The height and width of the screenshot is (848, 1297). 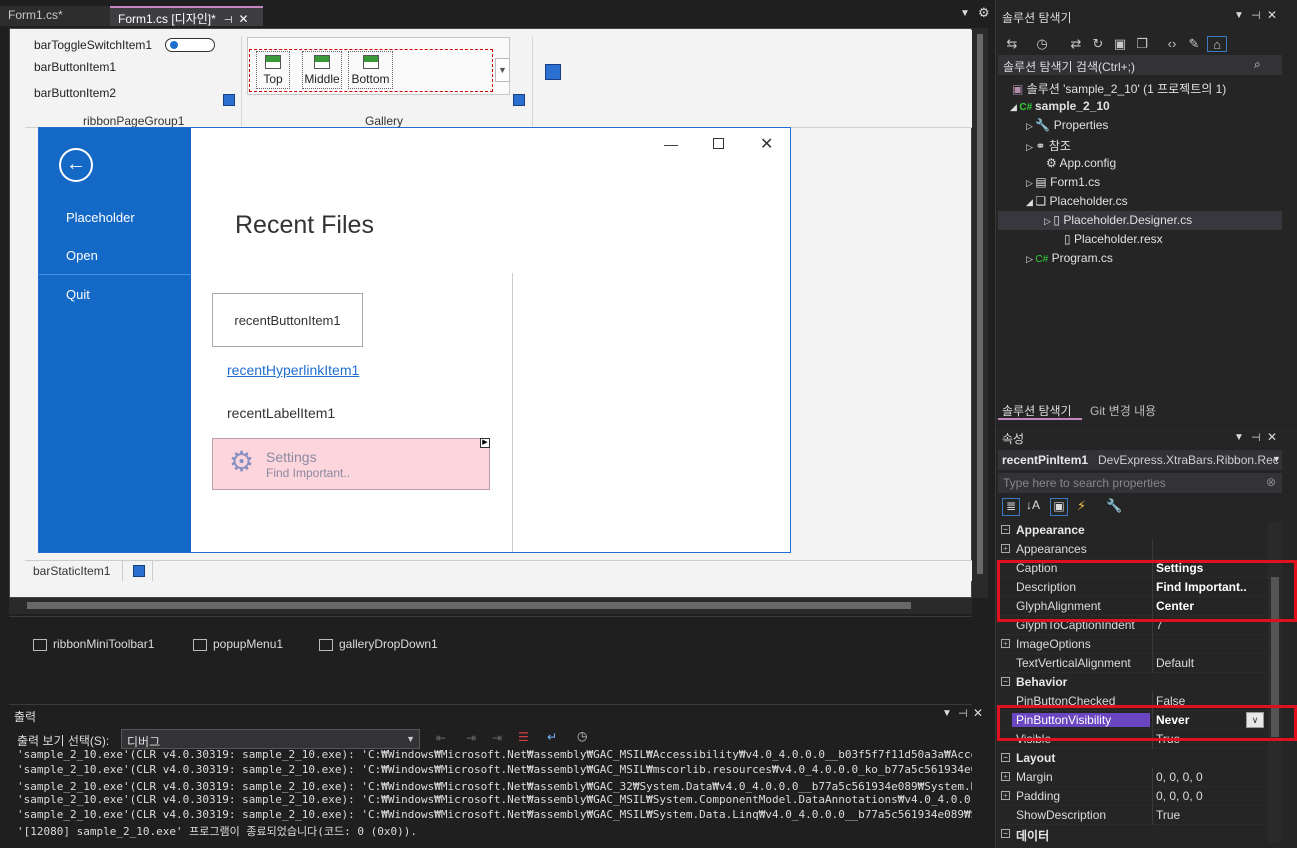 I want to click on view-code-icon: ‹›, so click(x=1172, y=44).